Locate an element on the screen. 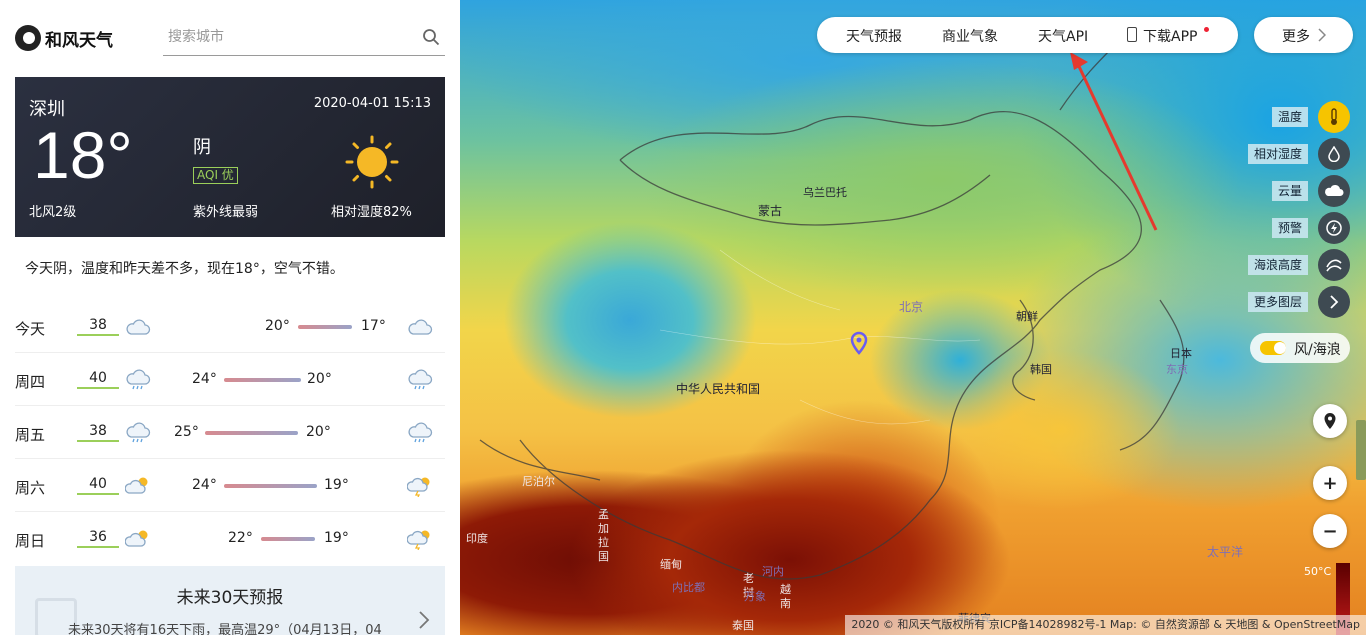  wind-info: 北风2级 is located at coordinates (53, 212).